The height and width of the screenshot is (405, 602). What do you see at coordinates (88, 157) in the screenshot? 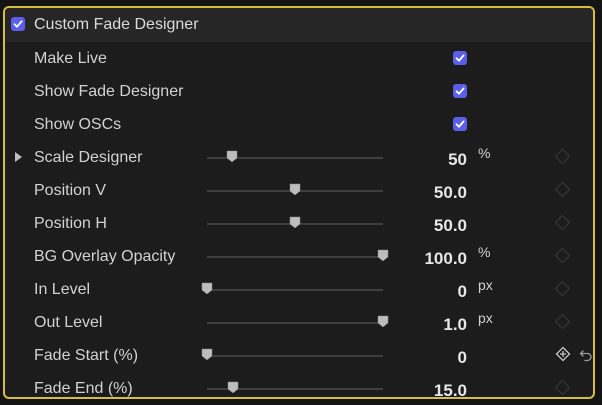
I see `param-label: Scale Designer` at bounding box center [88, 157].